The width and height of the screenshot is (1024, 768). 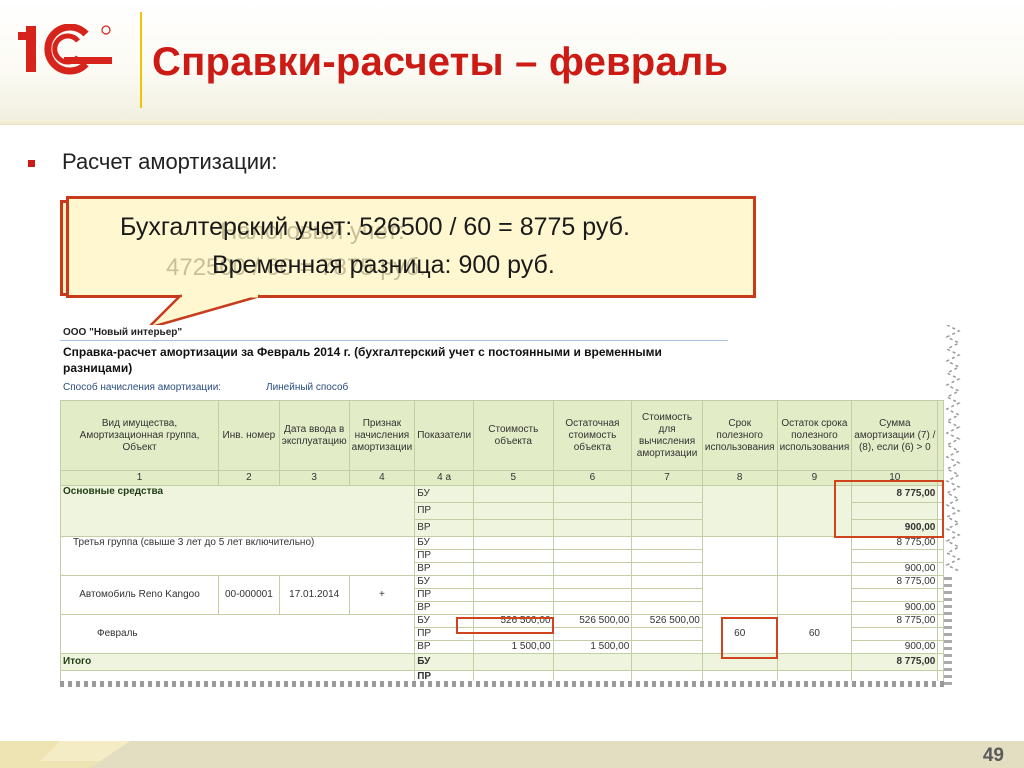 What do you see at coordinates (238, 511) in the screenshot?
I see `row-fixed-assets-label: Основные средства` at bounding box center [238, 511].